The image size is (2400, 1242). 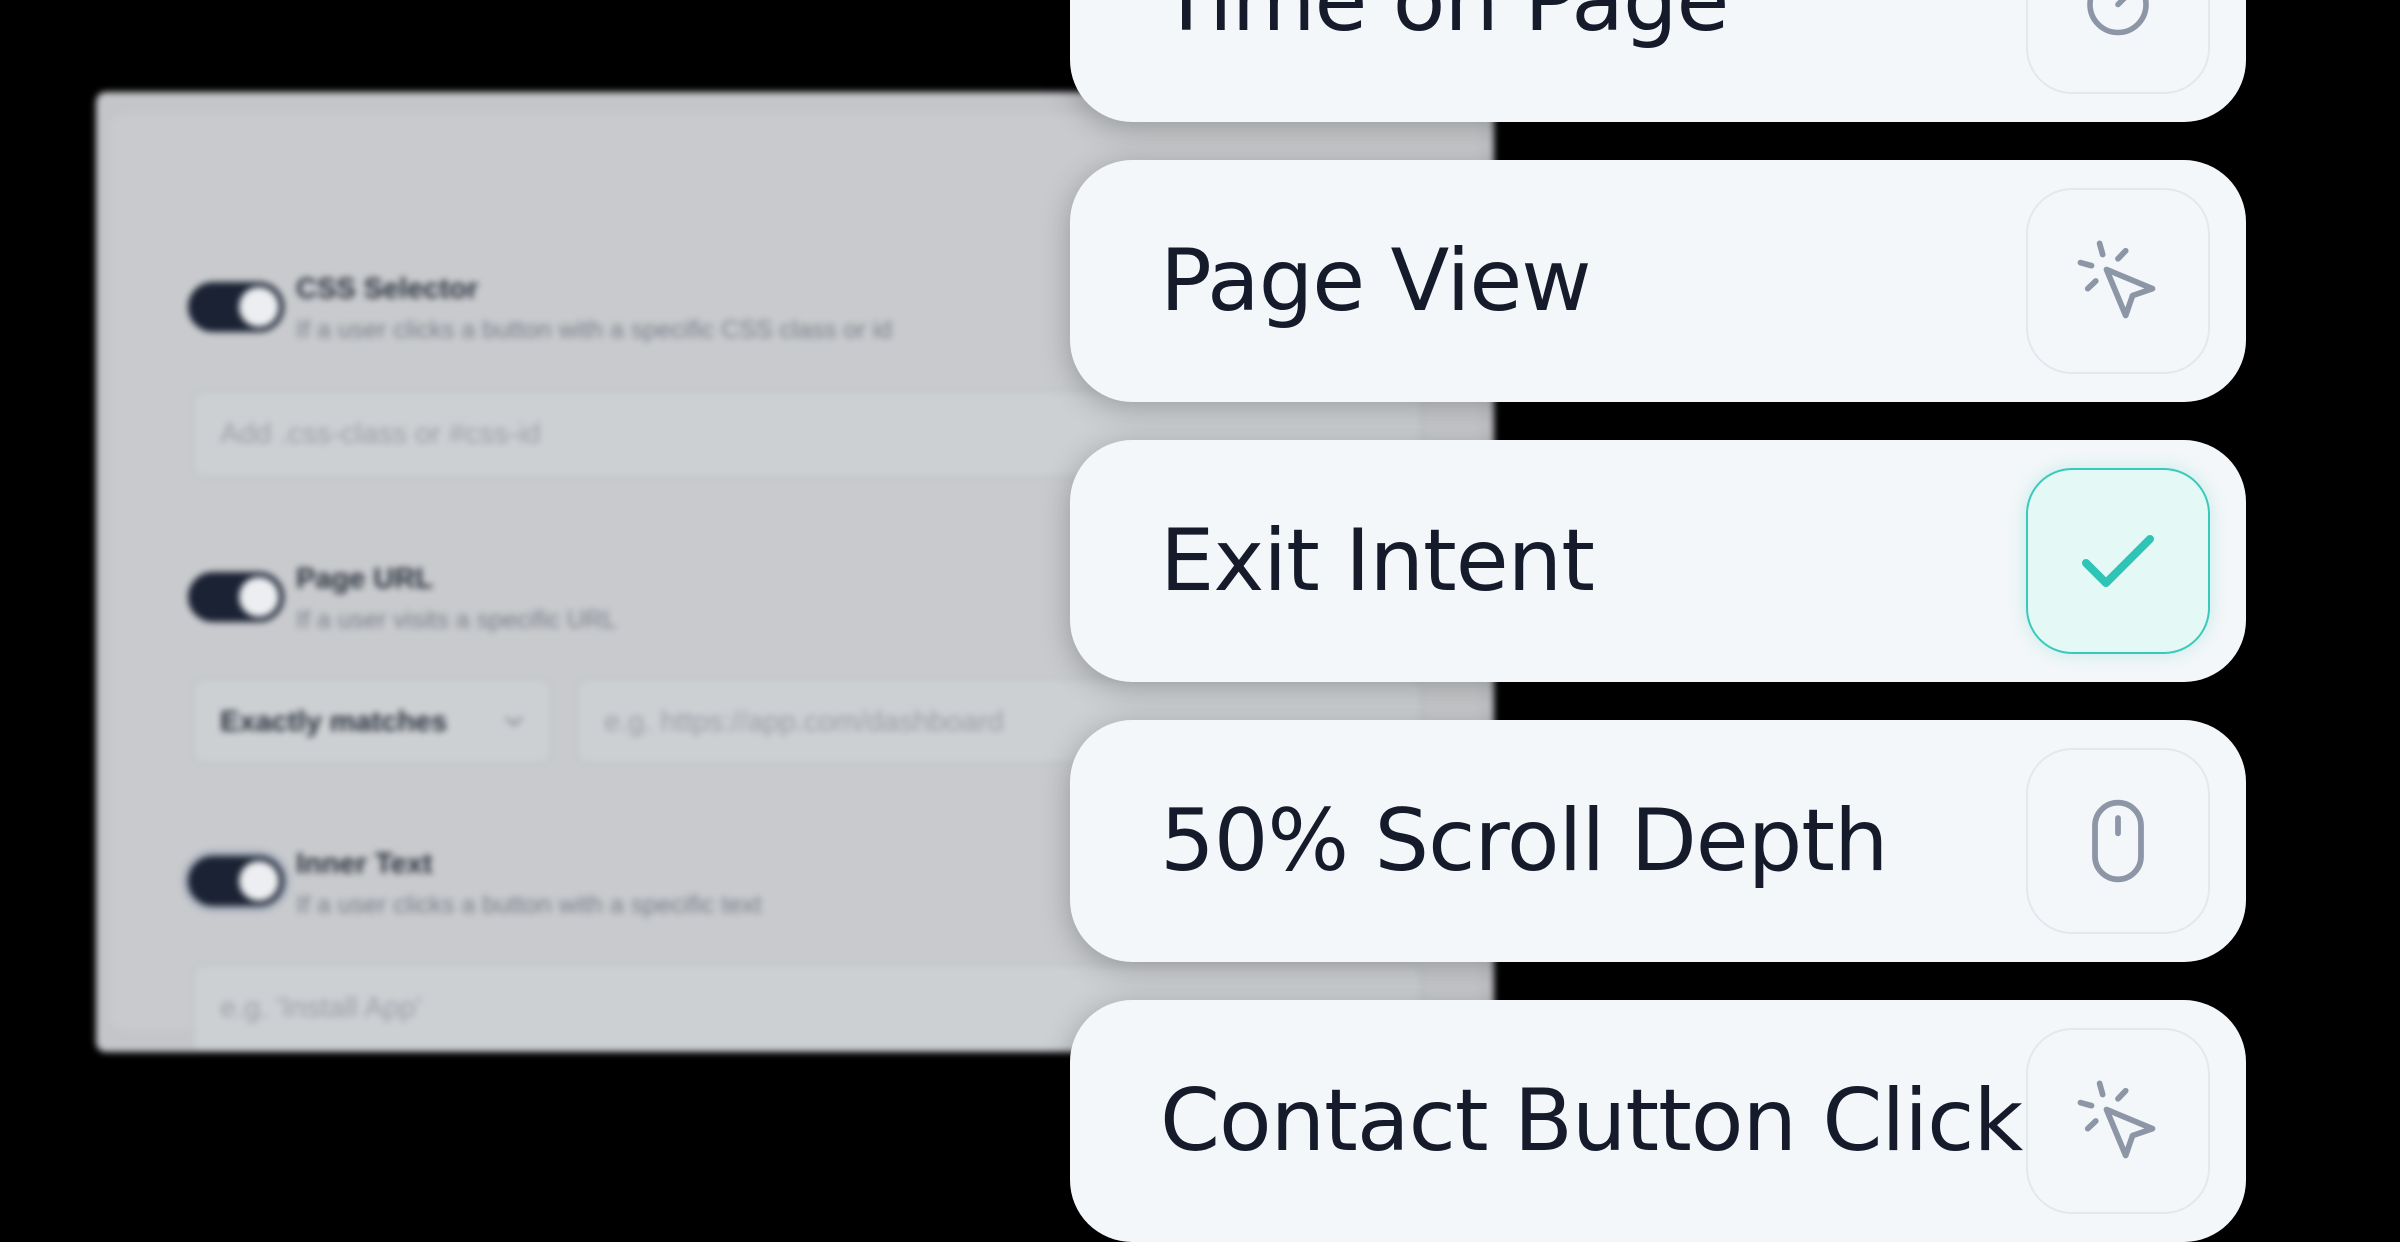 What do you see at coordinates (1376, 281) in the screenshot?
I see `trigger-label: Page View` at bounding box center [1376, 281].